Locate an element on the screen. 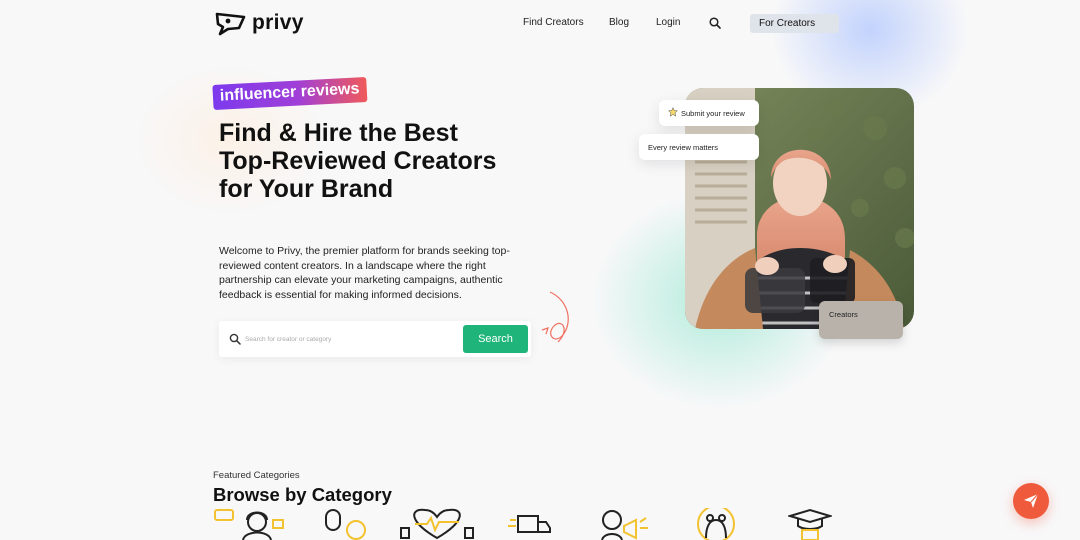  education-icon is located at coordinates (810, 524).